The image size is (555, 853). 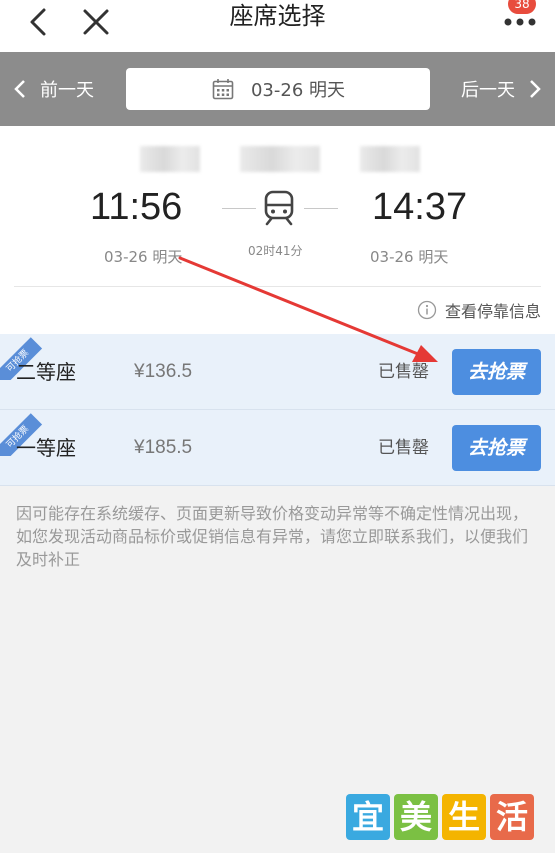 What do you see at coordinates (46, 372) in the screenshot?
I see `seat-name: 二等座` at bounding box center [46, 372].